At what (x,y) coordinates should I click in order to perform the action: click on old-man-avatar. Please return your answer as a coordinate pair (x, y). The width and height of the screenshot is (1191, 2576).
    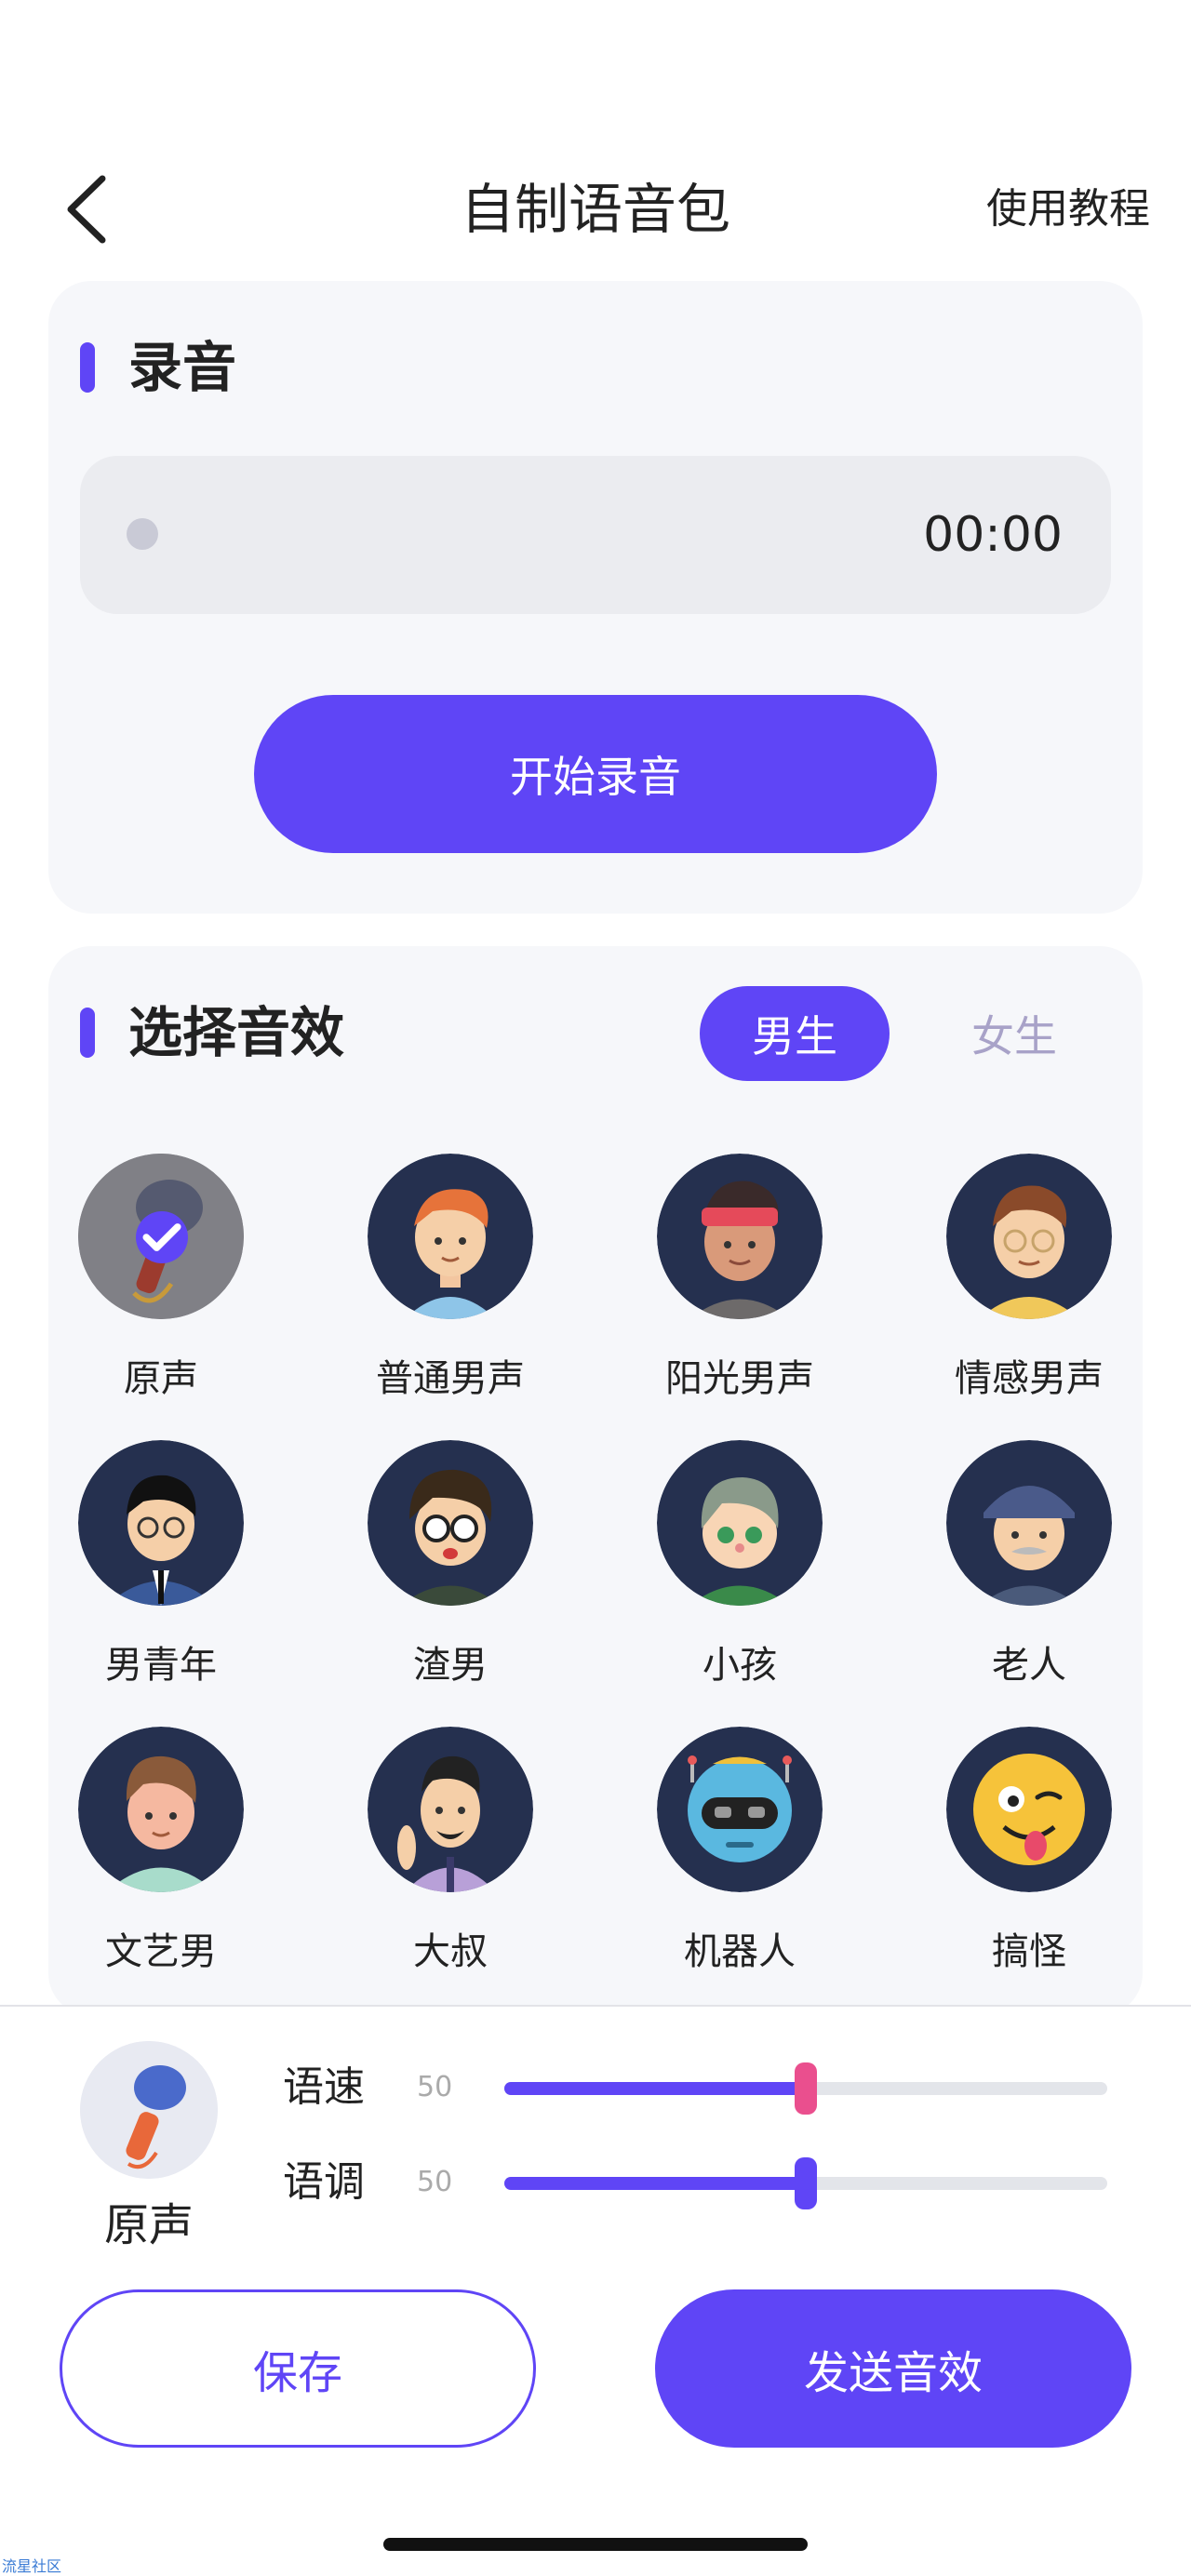
    Looking at the image, I should click on (1029, 1523).